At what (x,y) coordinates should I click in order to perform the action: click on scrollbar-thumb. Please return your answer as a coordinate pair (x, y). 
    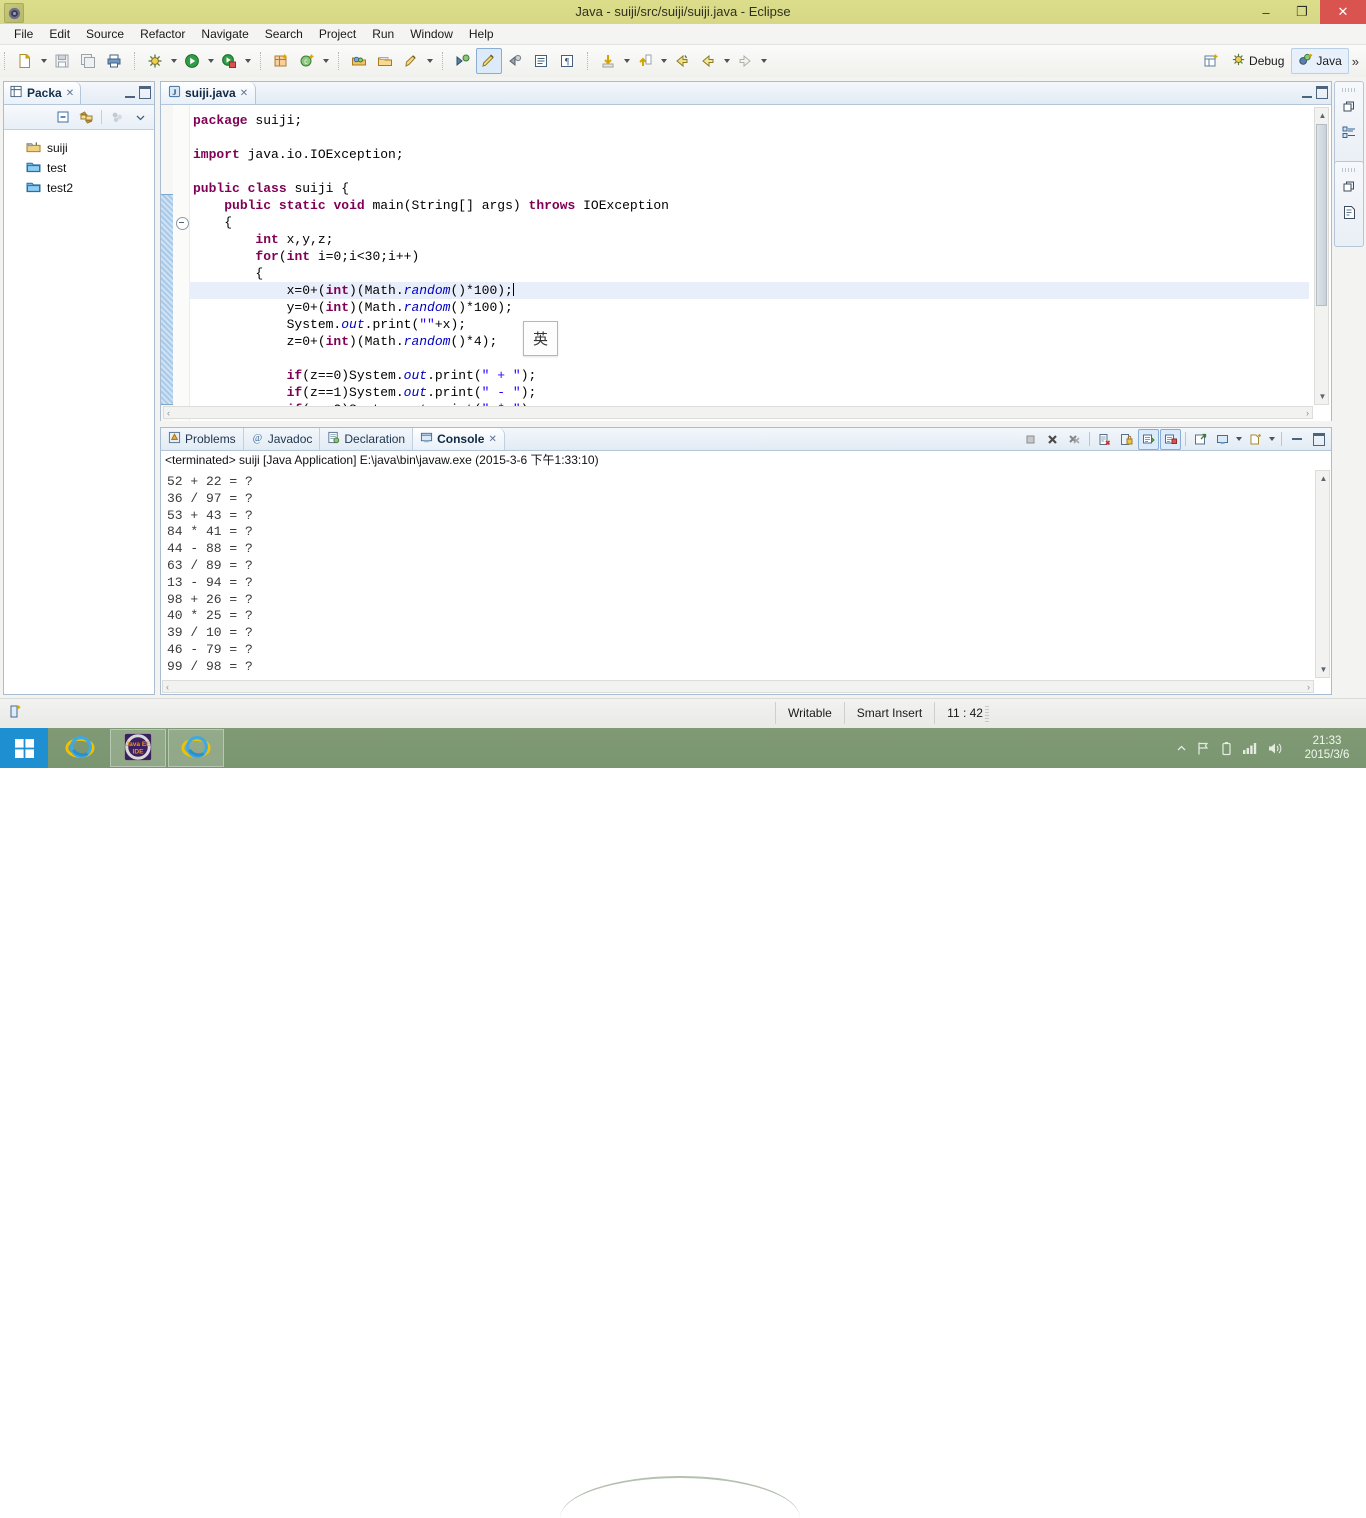
    Looking at the image, I should click on (1321, 215).